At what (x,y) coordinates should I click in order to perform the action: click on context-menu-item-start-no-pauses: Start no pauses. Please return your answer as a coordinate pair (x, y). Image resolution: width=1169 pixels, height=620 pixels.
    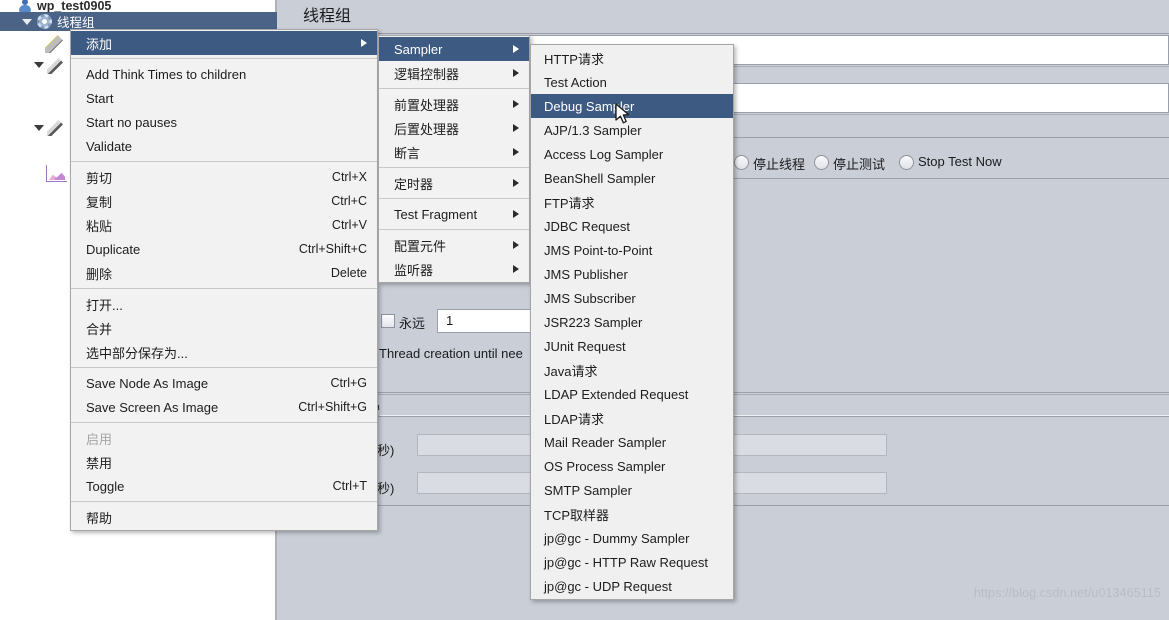
    Looking at the image, I should click on (224, 122).